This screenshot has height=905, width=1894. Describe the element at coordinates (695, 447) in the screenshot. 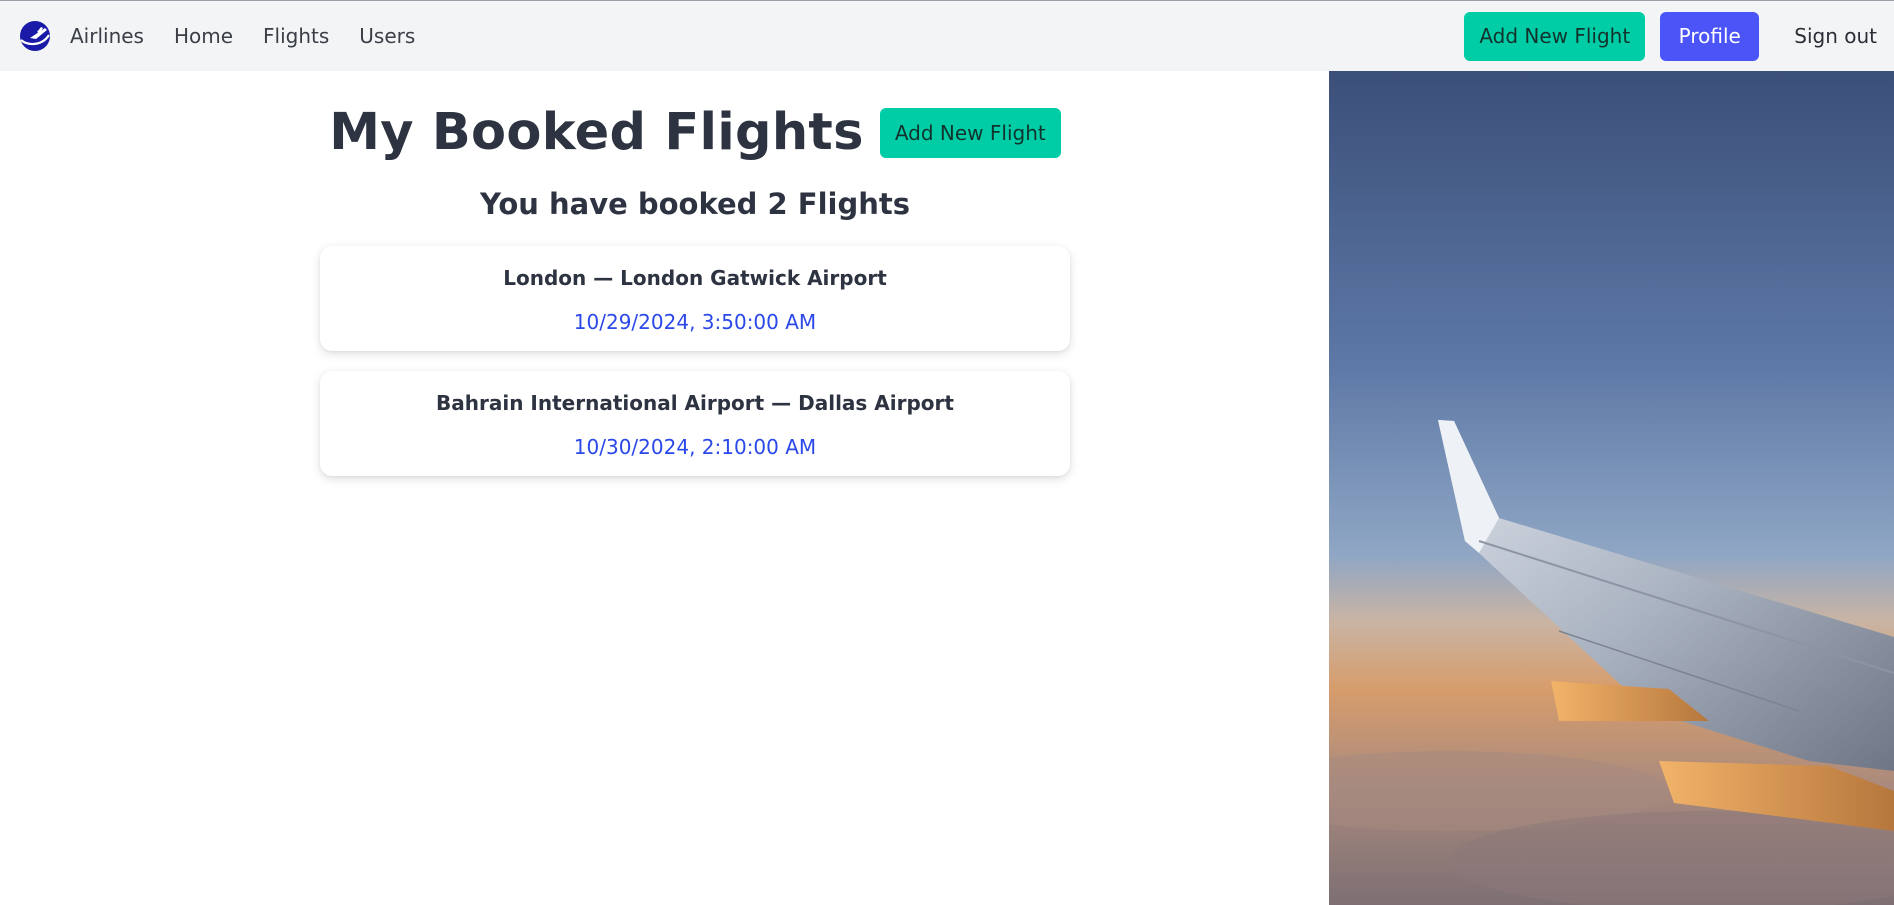

I see `flight-datetime: 10/30/2024, 2:10:00 AM` at that location.